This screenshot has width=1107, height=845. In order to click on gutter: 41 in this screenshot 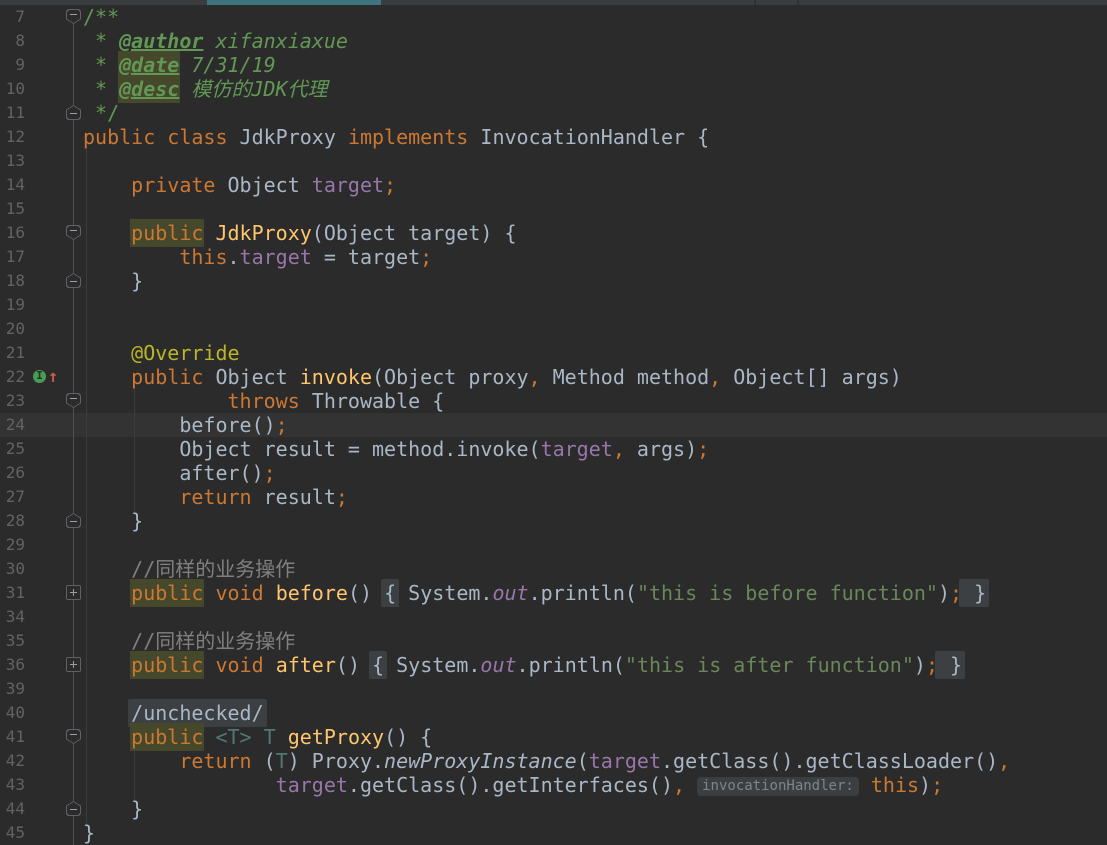, I will do `click(41, 737)`.